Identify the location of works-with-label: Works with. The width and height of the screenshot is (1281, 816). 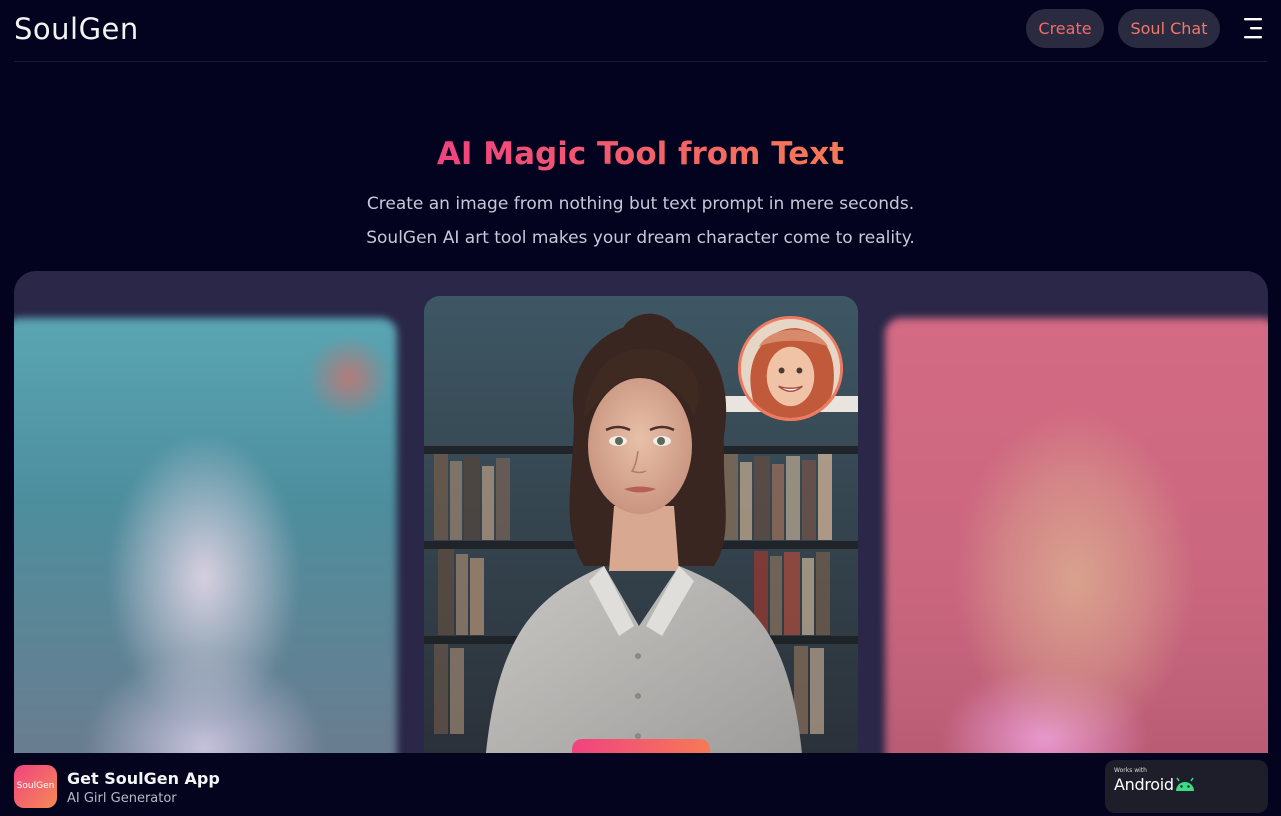
(1130, 770).